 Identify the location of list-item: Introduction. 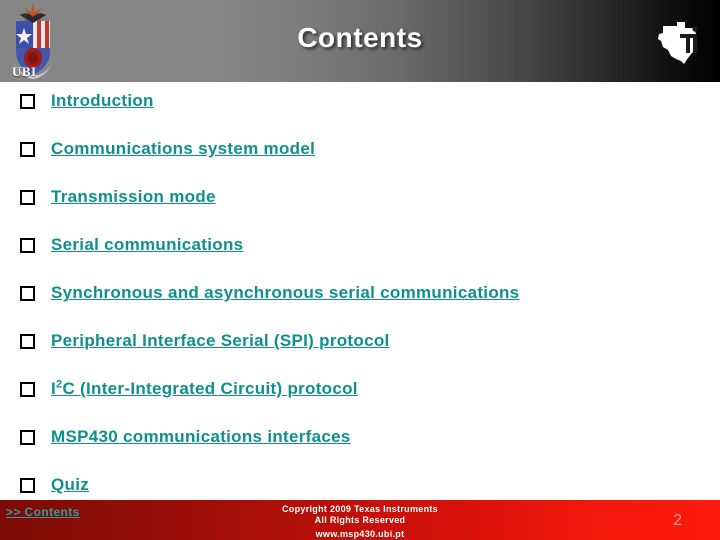
(87, 101).